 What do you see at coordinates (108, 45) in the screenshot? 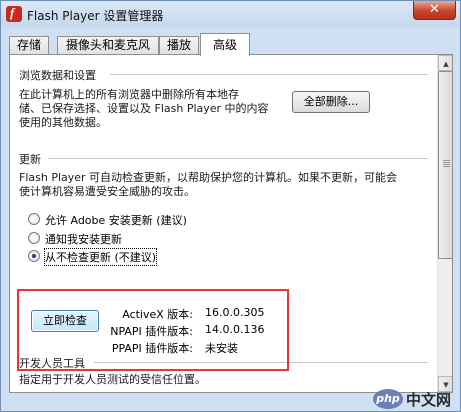
I see `tab-camera-mic: 摄像头和麦克风` at bounding box center [108, 45].